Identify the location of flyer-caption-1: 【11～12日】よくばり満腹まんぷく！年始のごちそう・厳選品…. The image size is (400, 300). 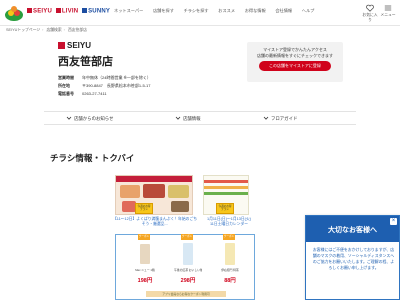
(155, 222).